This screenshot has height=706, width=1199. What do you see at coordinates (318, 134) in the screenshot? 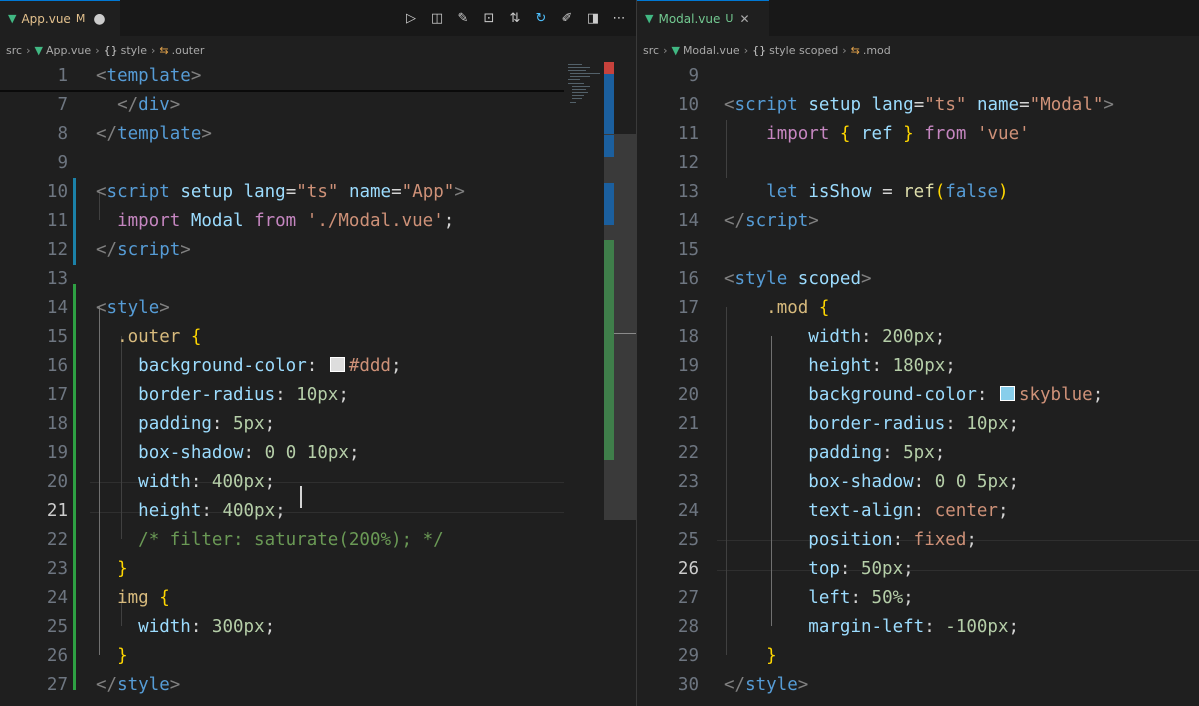
I see `code-line: 8 </template>` at bounding box center [318, 134].